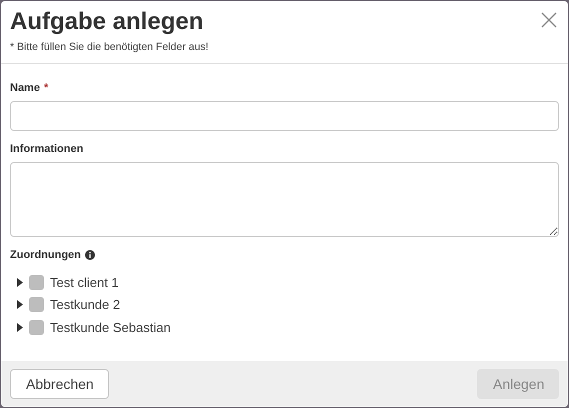 This screenshot has width=569, height=408. What do you see at coordinates (107, 22) in the screenshot?
I see `dialog-title: Aufgabe anlegen` at bounding box center [107, 22].